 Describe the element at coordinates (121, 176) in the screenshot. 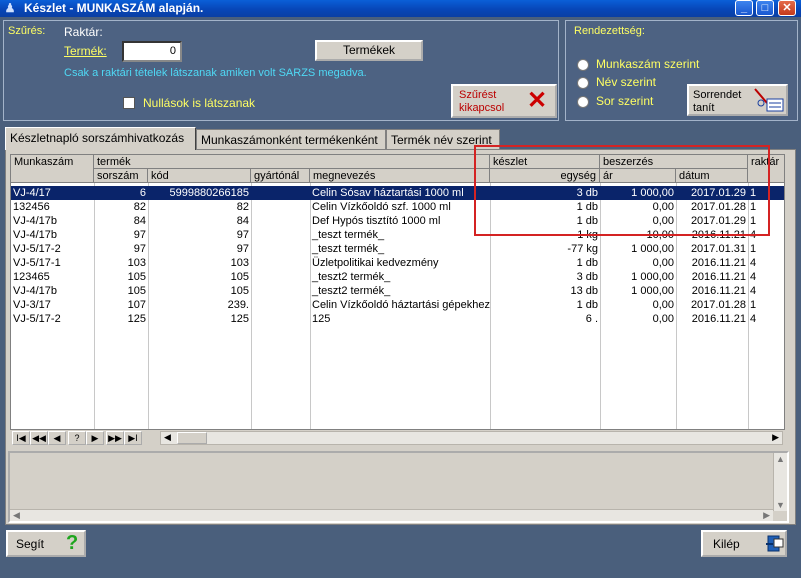

I see `header-sorszam: sorszám` at that location.